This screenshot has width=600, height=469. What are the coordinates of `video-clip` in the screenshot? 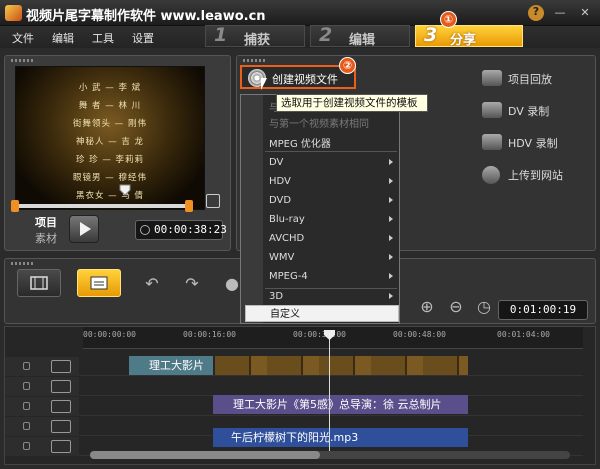 It's located at (341, 365).